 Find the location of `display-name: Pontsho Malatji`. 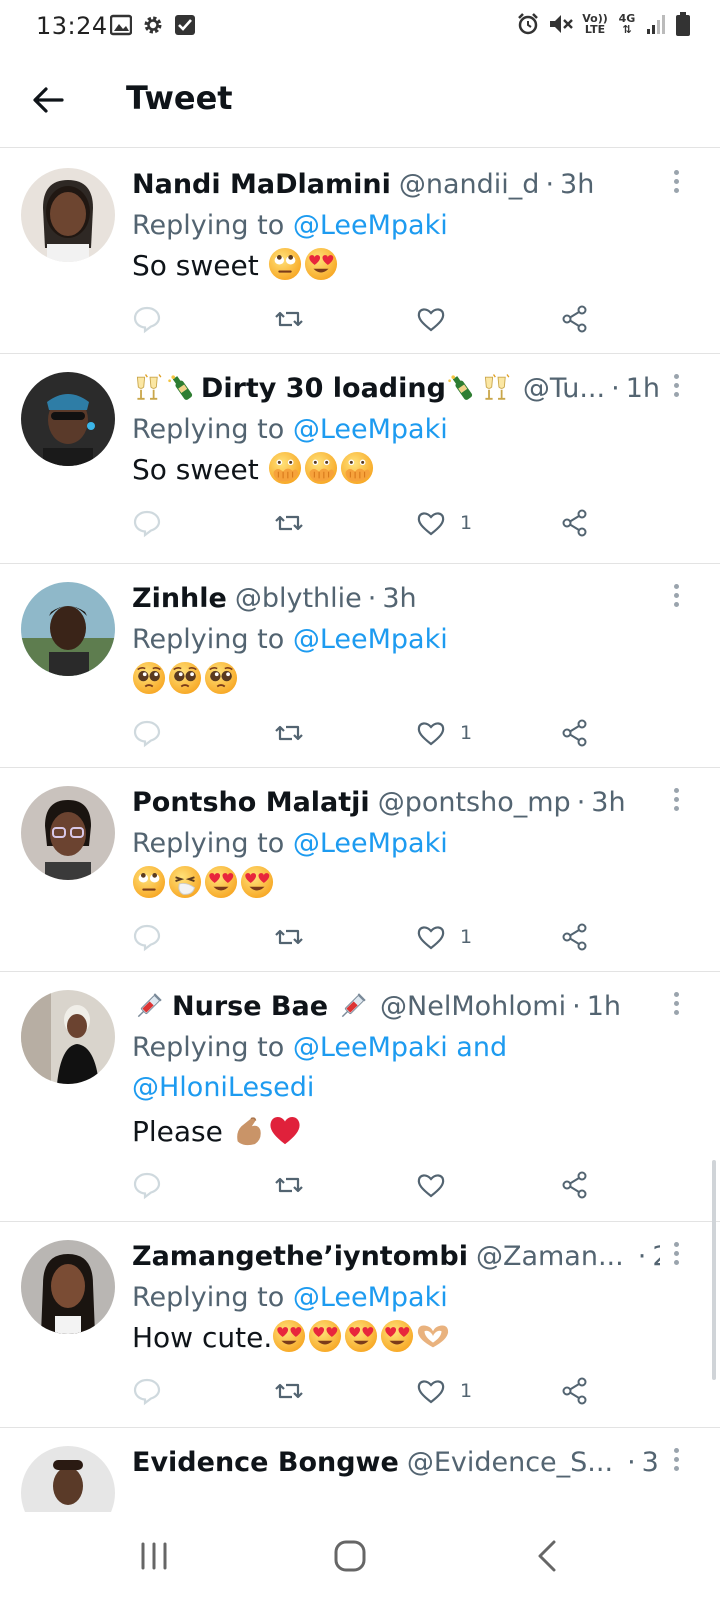

display-name: Pontsho Malatji is located at coordinates (251, 802).